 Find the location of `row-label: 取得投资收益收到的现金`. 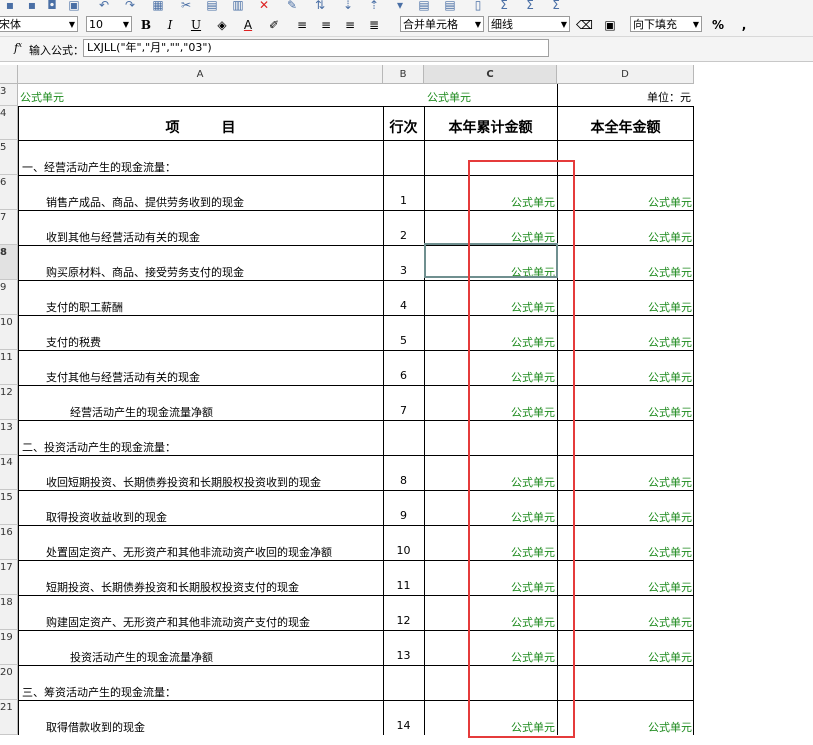

row-label: 取得投资收益收到的现金 is located at coordinates (213, 517).